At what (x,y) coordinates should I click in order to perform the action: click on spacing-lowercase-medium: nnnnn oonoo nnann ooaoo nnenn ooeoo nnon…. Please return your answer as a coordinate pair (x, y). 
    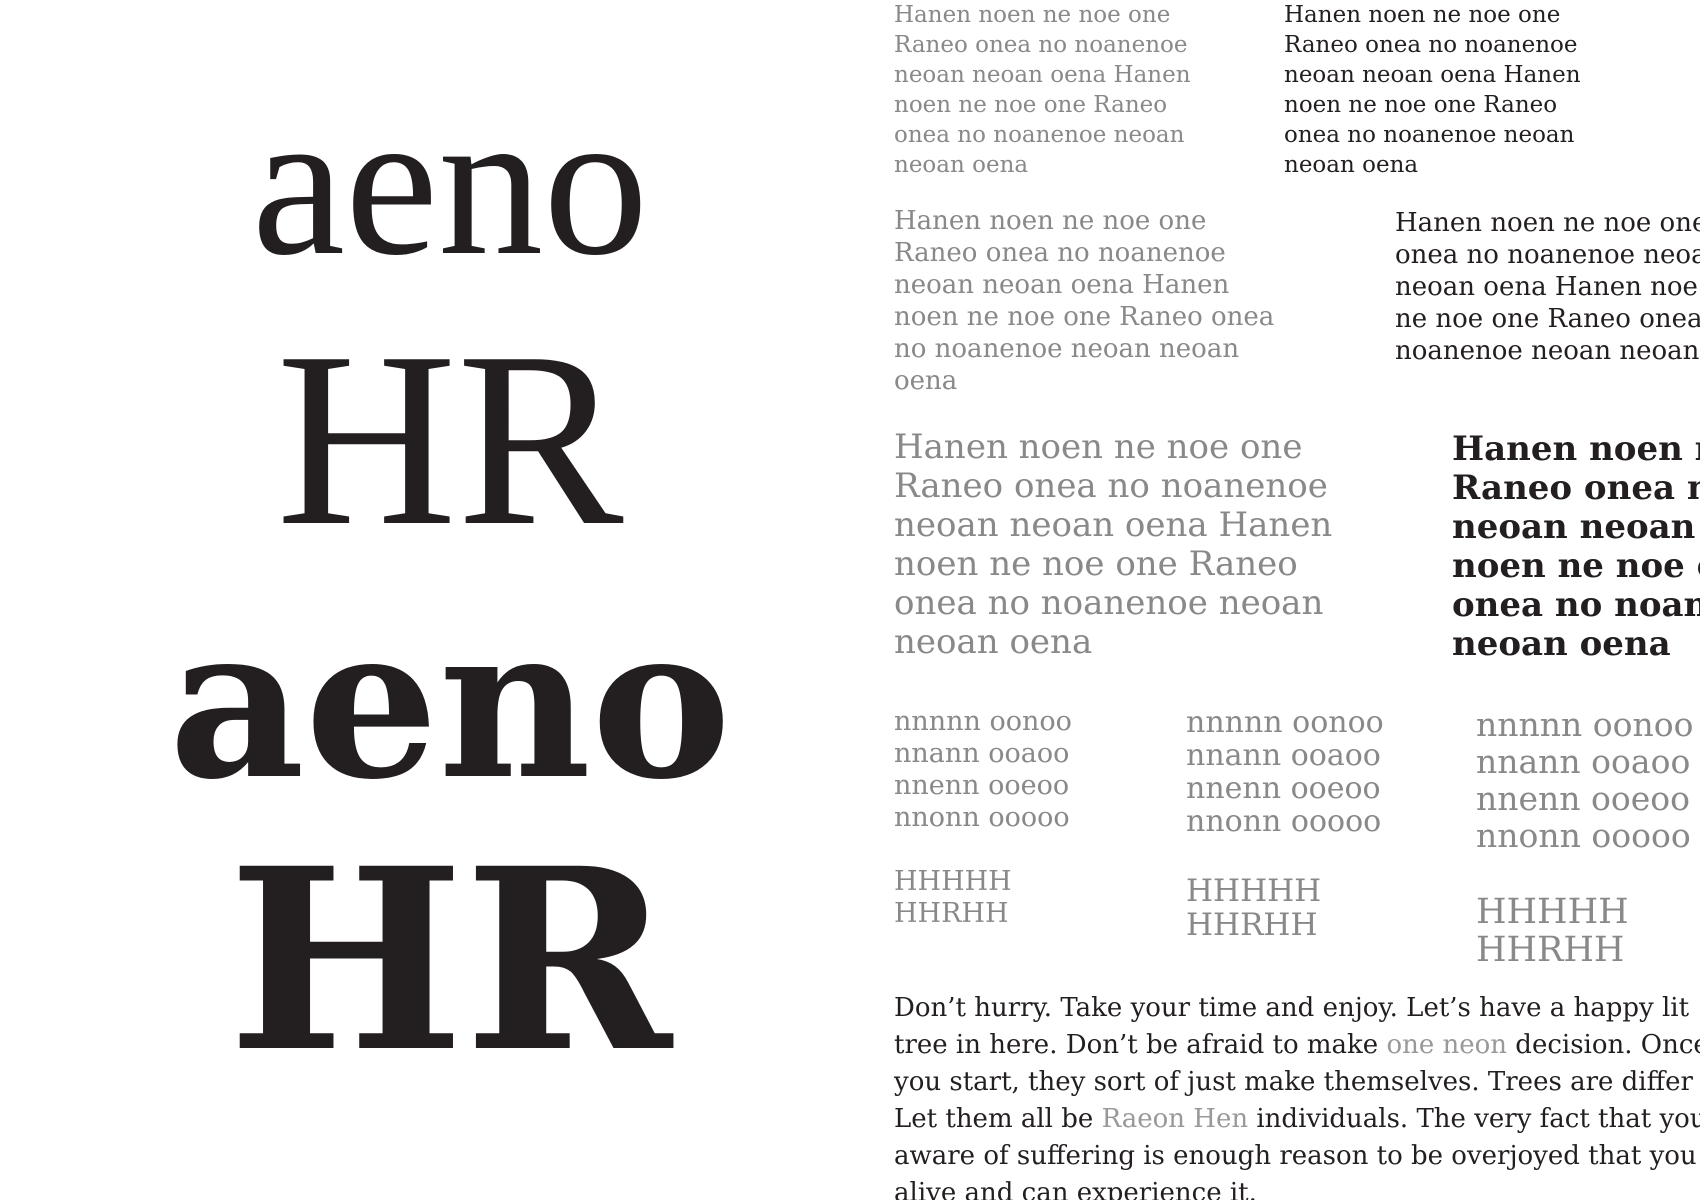
    Looking at the image, I should click on (1285, 772).